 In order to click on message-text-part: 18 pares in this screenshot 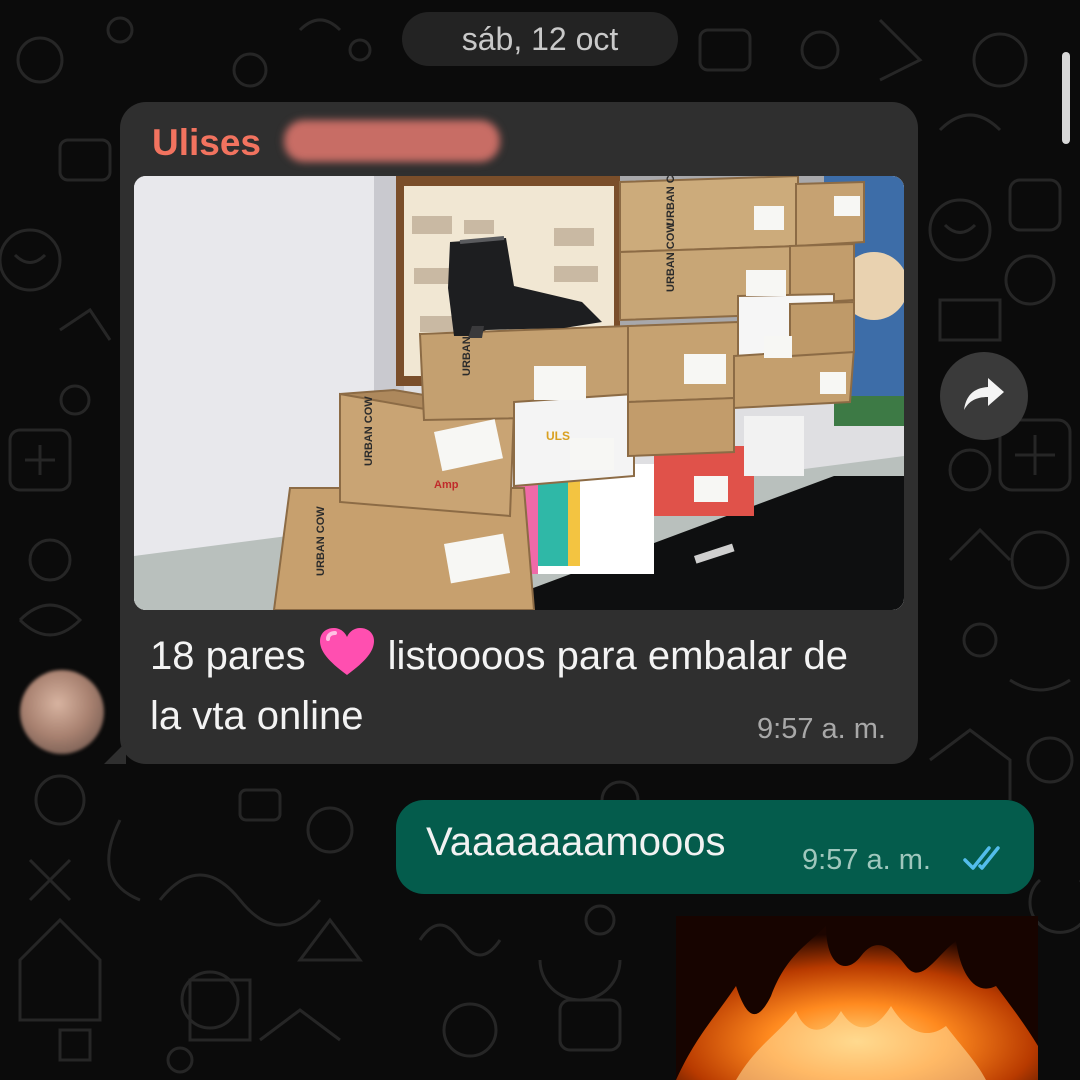, I will do `click(228, 656)`.